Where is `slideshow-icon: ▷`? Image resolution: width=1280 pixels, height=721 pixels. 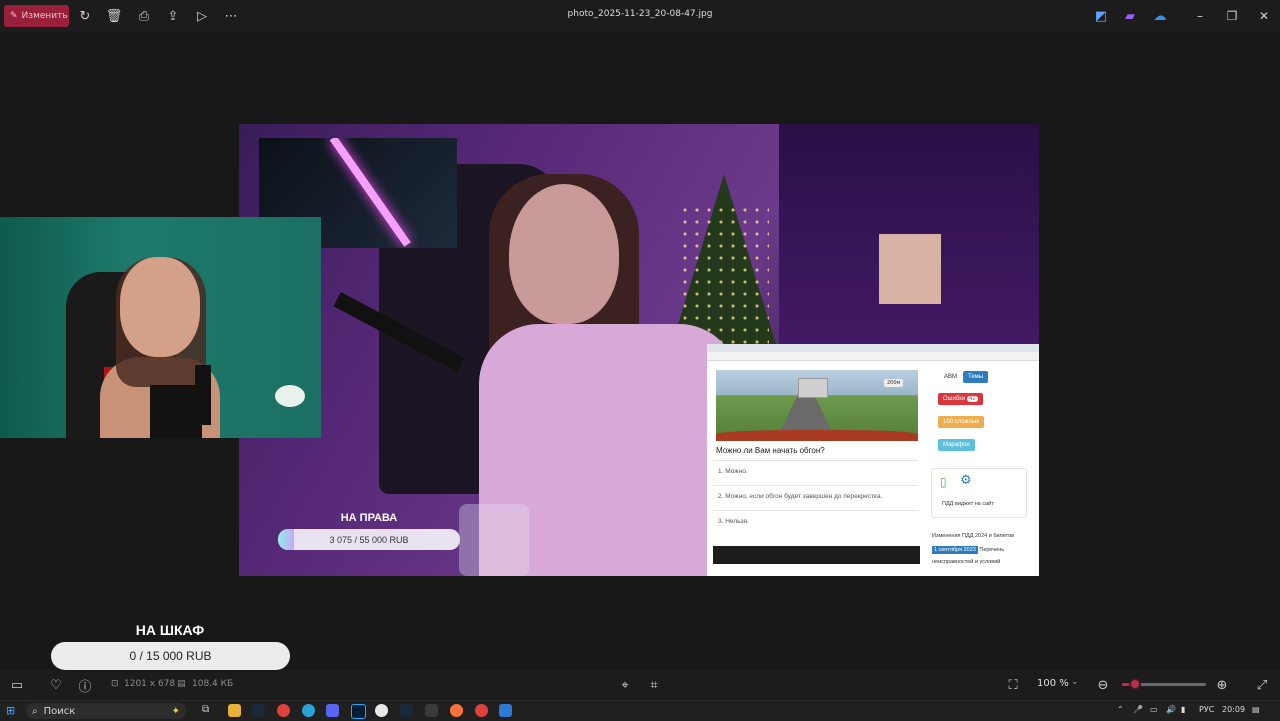 slideshow-icon: ▷ is located at coordinates (202, 16).